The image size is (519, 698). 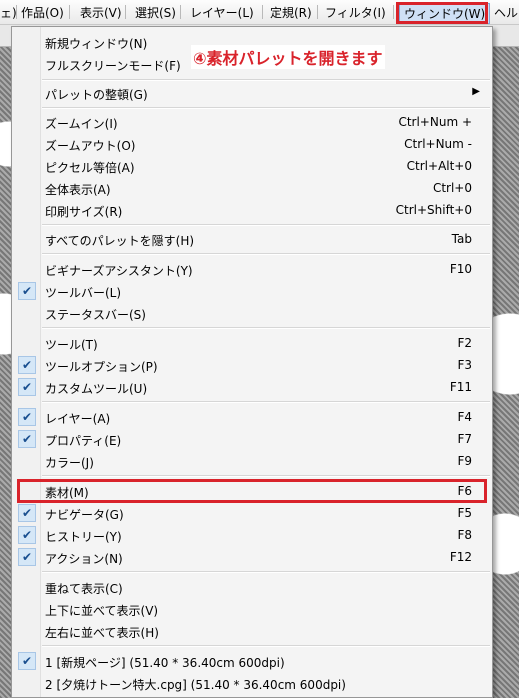 What do you see at coordinates (78, 419) in the screenshot?
I see `menu-item-label: レイヤー(A)` at bounding box center [78, 419].